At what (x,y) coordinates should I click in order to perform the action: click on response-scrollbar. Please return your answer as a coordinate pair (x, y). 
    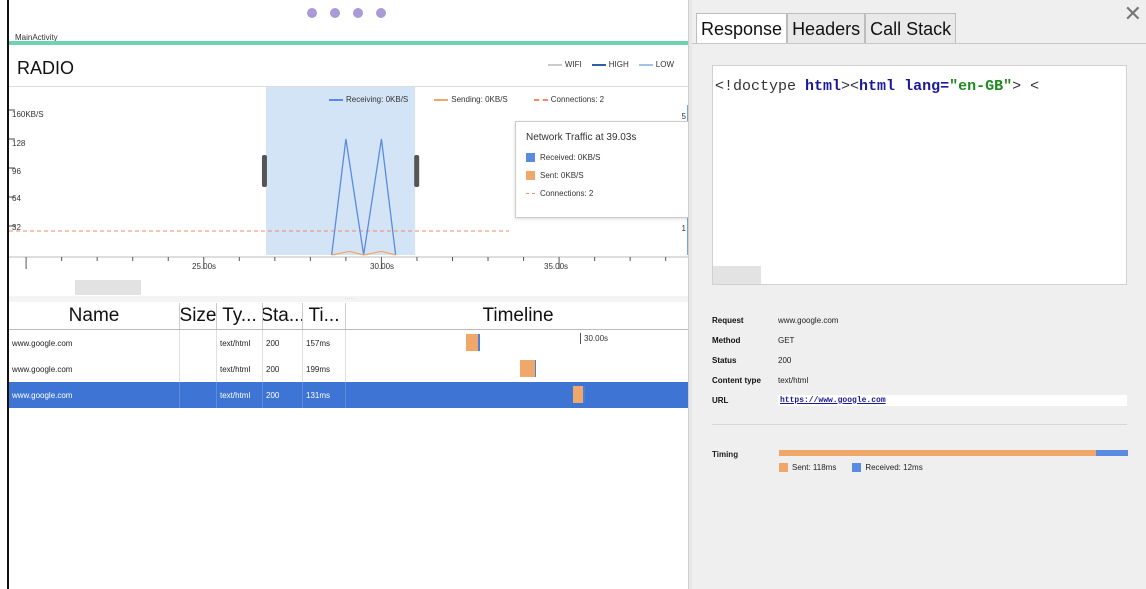
    Looking at the image, I should click on (737, 275).